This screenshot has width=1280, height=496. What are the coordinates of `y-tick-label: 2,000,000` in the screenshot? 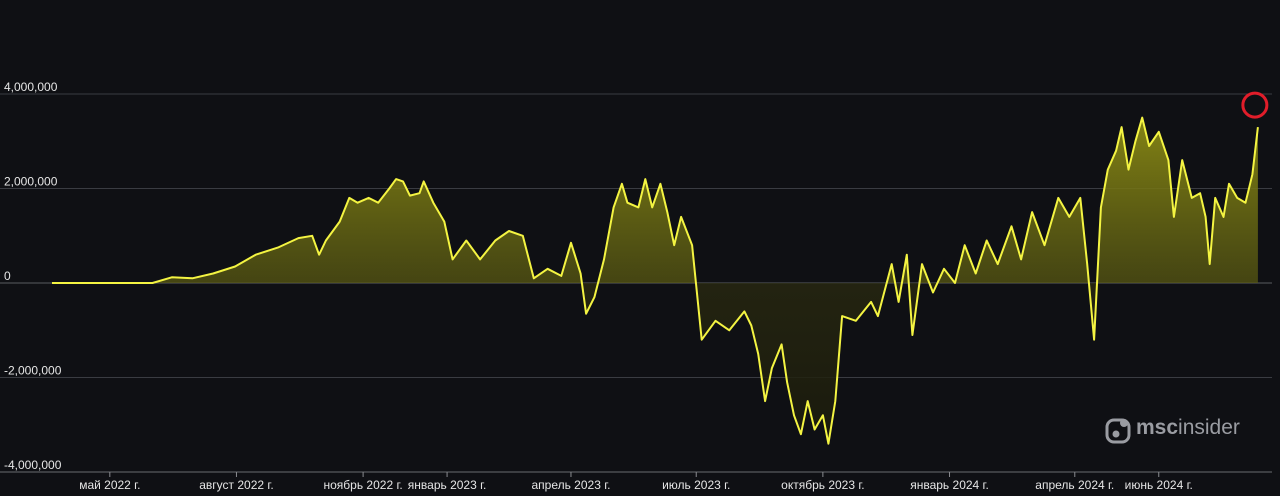 It's located at (31, 182).